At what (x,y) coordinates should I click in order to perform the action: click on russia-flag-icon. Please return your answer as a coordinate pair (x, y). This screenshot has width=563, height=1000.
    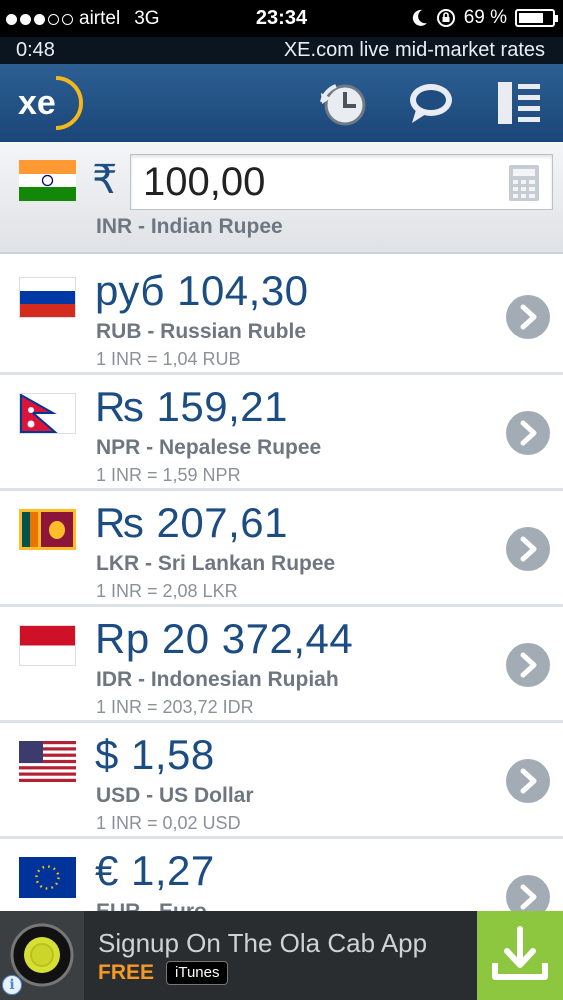
    Looking at the image, I should click on (47, 297).